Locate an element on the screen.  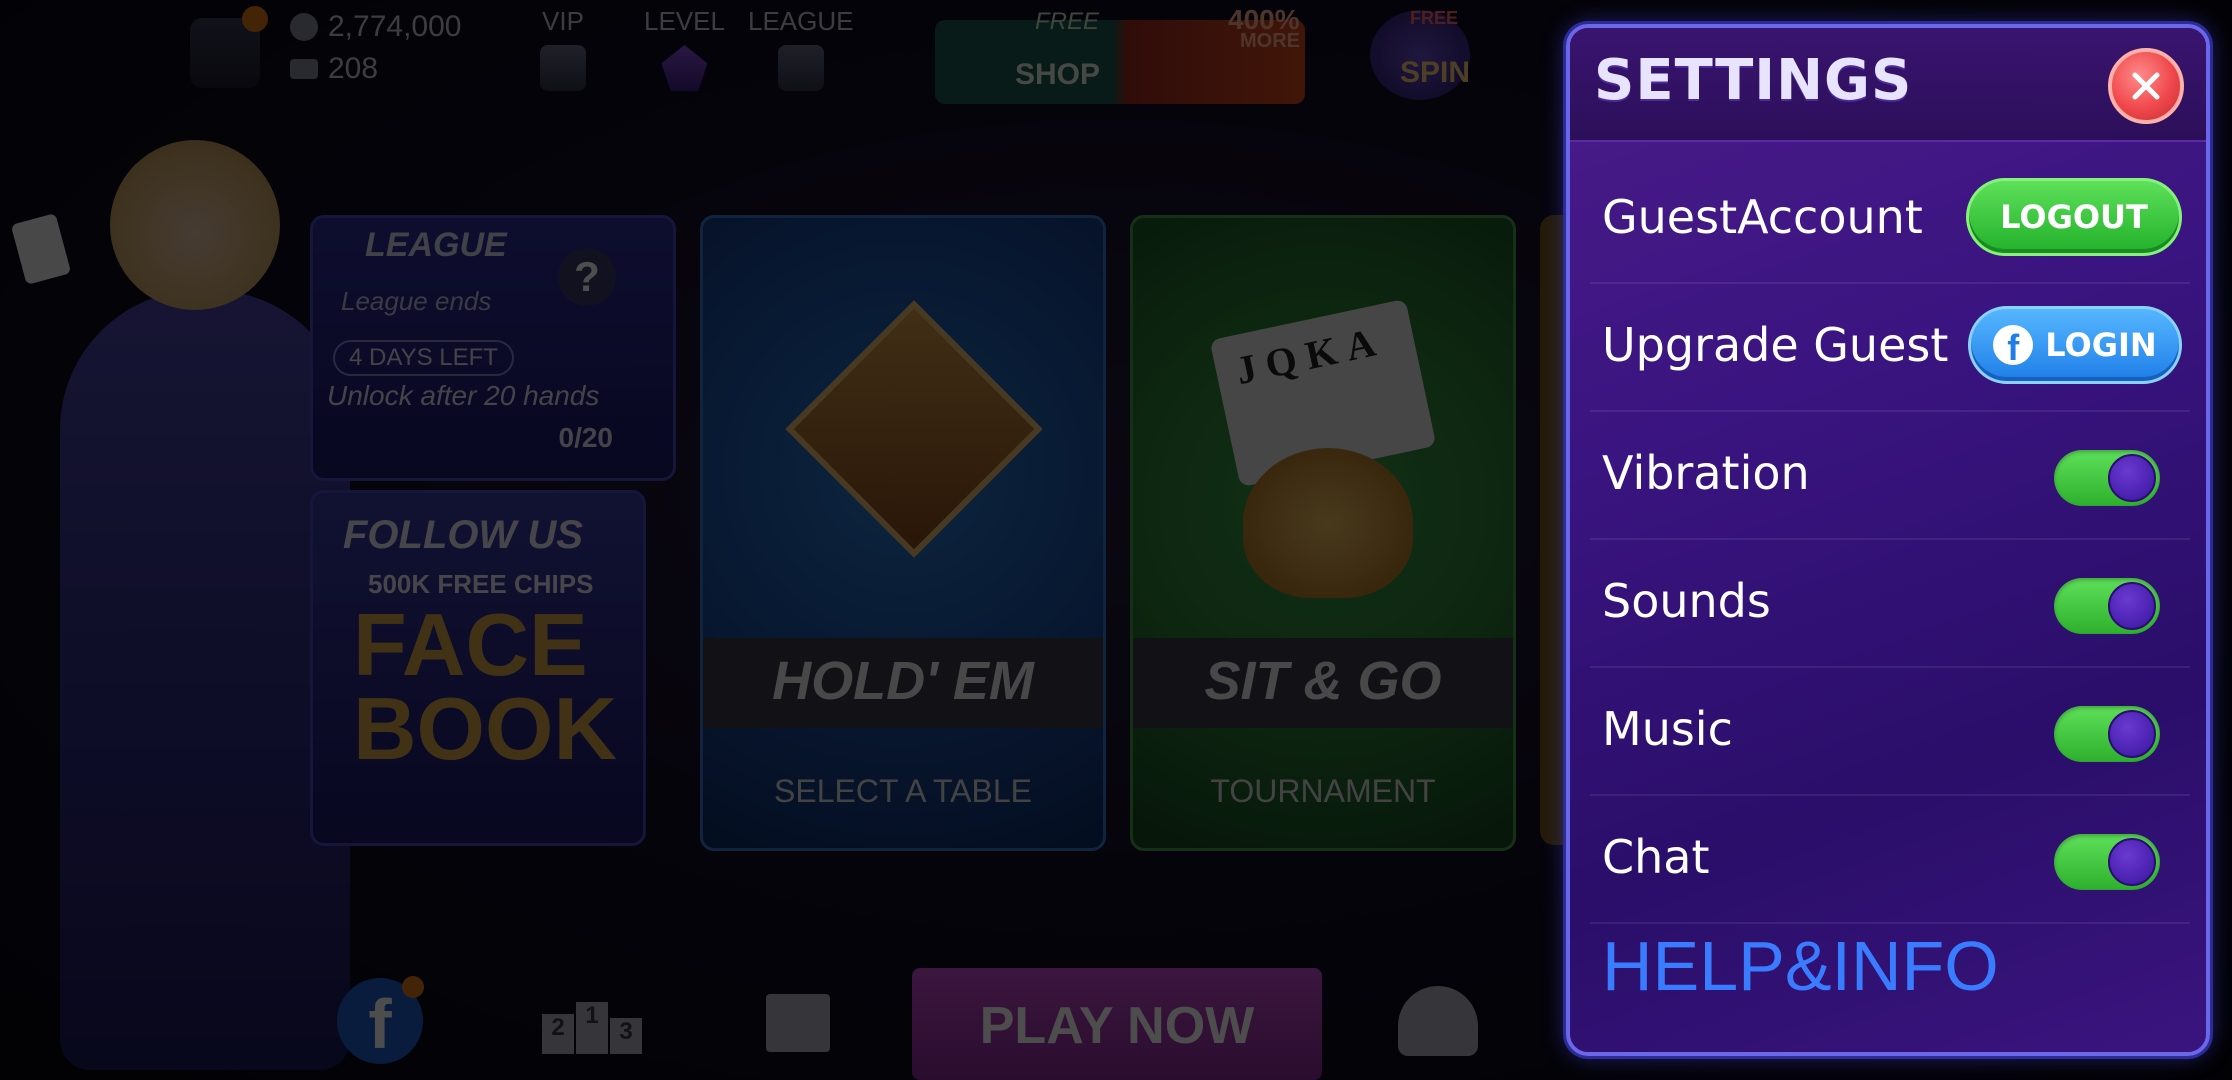
close-button is located at coordinates (2146, 86).